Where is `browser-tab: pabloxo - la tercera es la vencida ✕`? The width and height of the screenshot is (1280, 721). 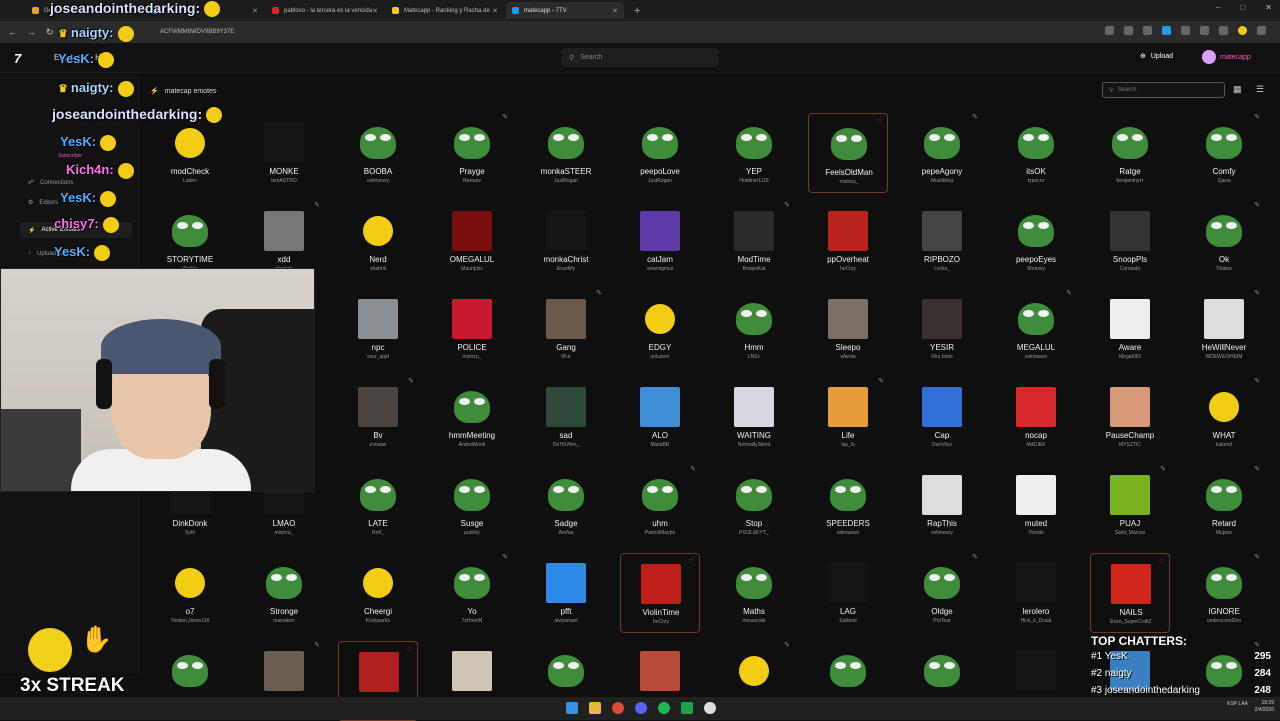
browser-tab: pabloxo - la tercera es la vencida ✕ is located at coordinates (325, 10).